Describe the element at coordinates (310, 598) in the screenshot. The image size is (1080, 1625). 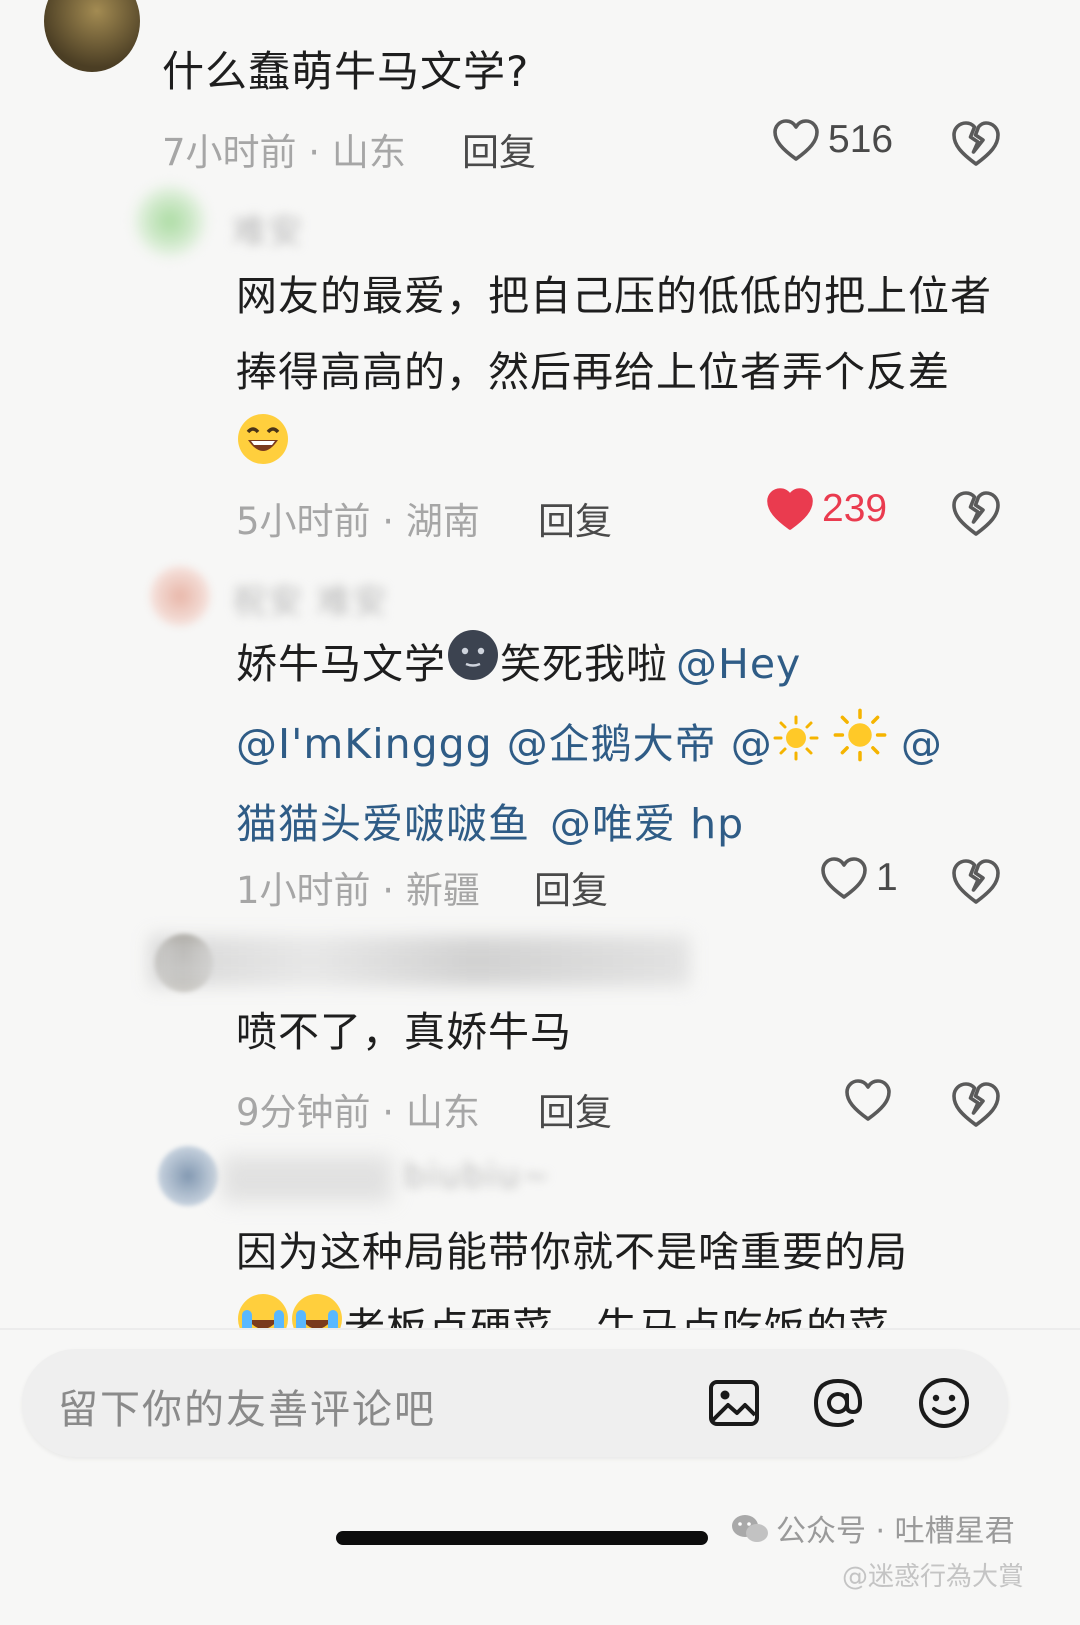
I see `username-blurred: 祝安 难安` at that location.